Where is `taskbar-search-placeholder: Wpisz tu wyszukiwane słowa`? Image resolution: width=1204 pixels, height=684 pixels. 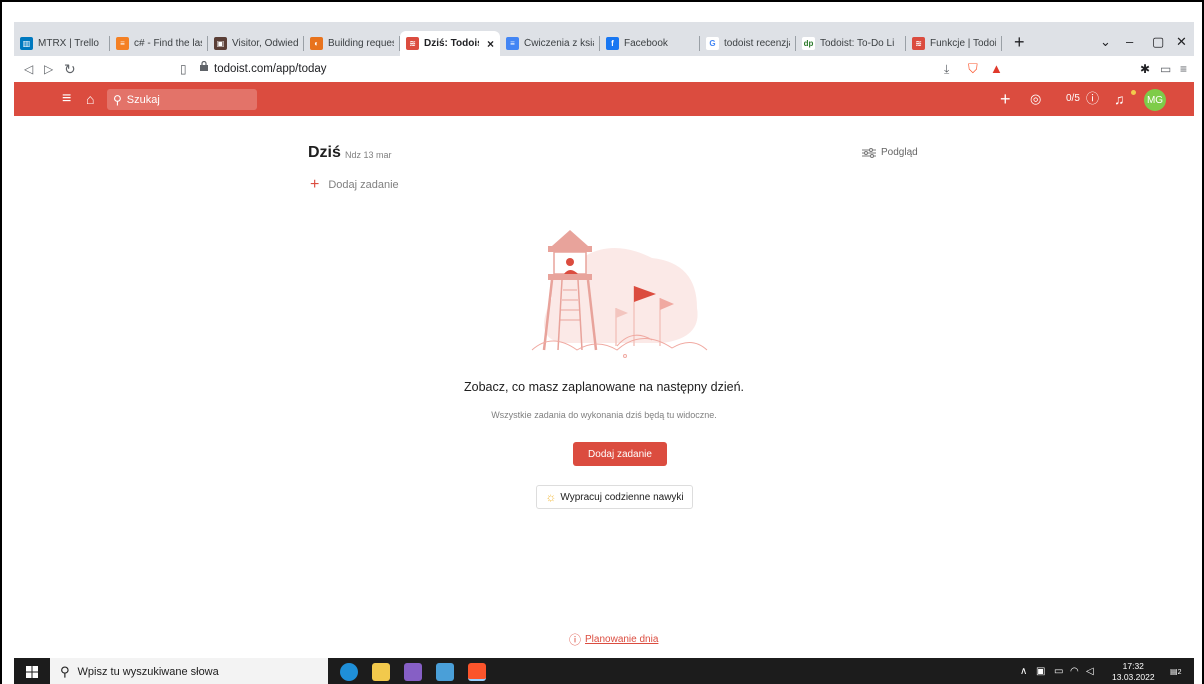 taskbar-search-placeholder: Wpisz tu wyszukiwane słowa is located at coordinates (148, 672).